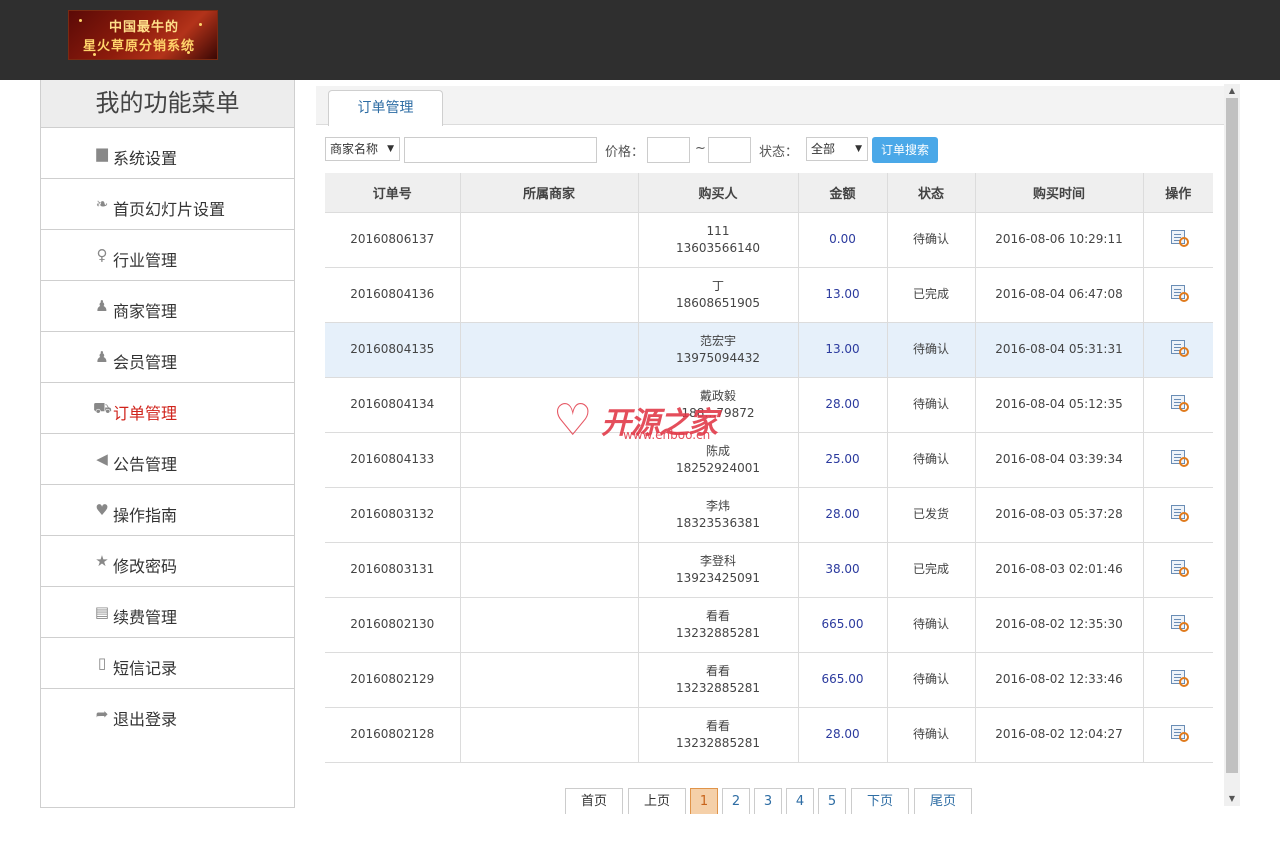  Describe the element at coordinates (1058, 350) in the screenshot. I see `cell-purchase-time: 2016-08-04 05:31:31` at that location.